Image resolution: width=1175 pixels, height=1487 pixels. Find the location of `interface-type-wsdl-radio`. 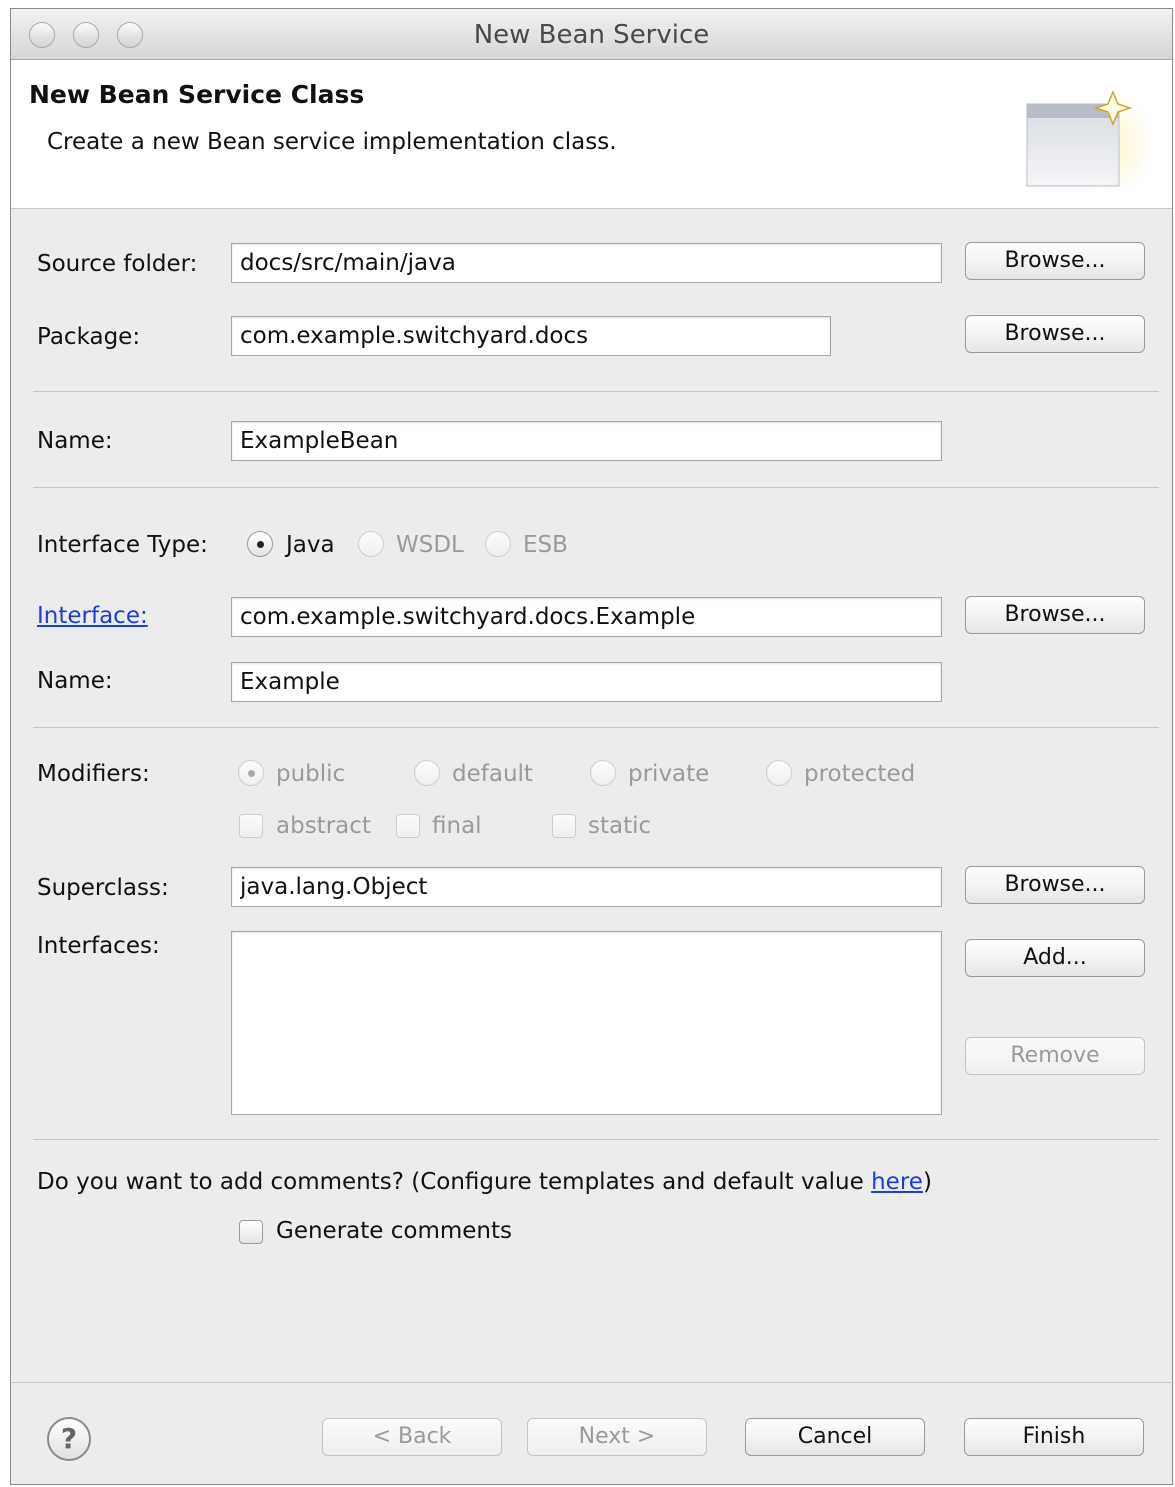

interface-type-wsdl-radio is located at coordinates (371, 544).